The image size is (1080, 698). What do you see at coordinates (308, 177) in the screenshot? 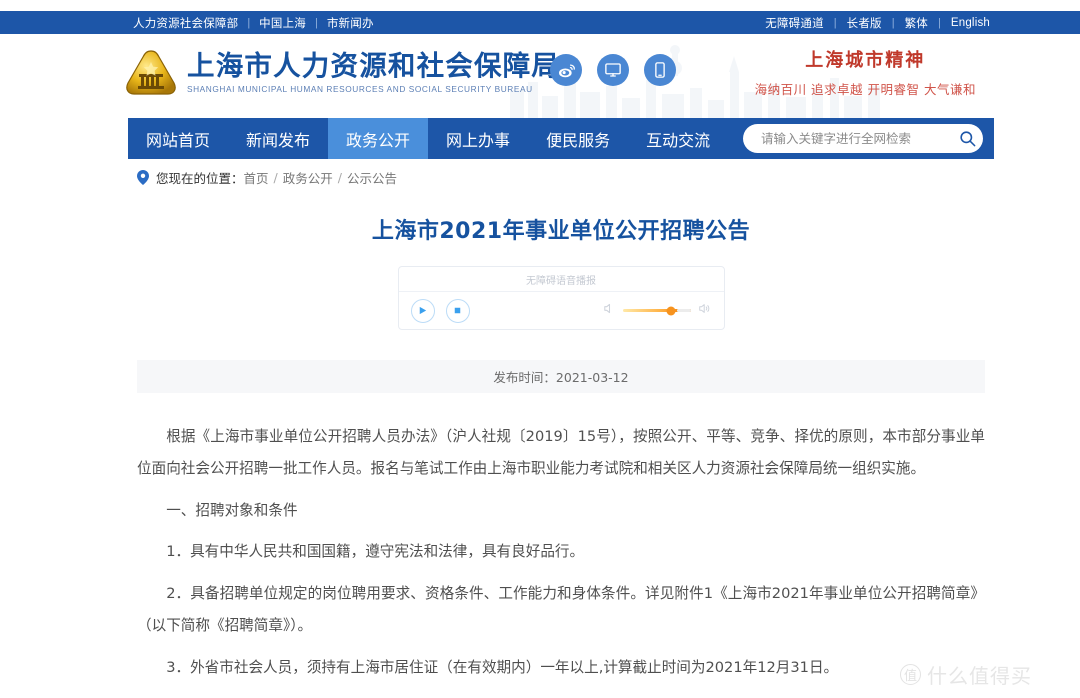
I see `breadcrumb-item-government-affairs: 政务公开` at bounding box center [308, 177].